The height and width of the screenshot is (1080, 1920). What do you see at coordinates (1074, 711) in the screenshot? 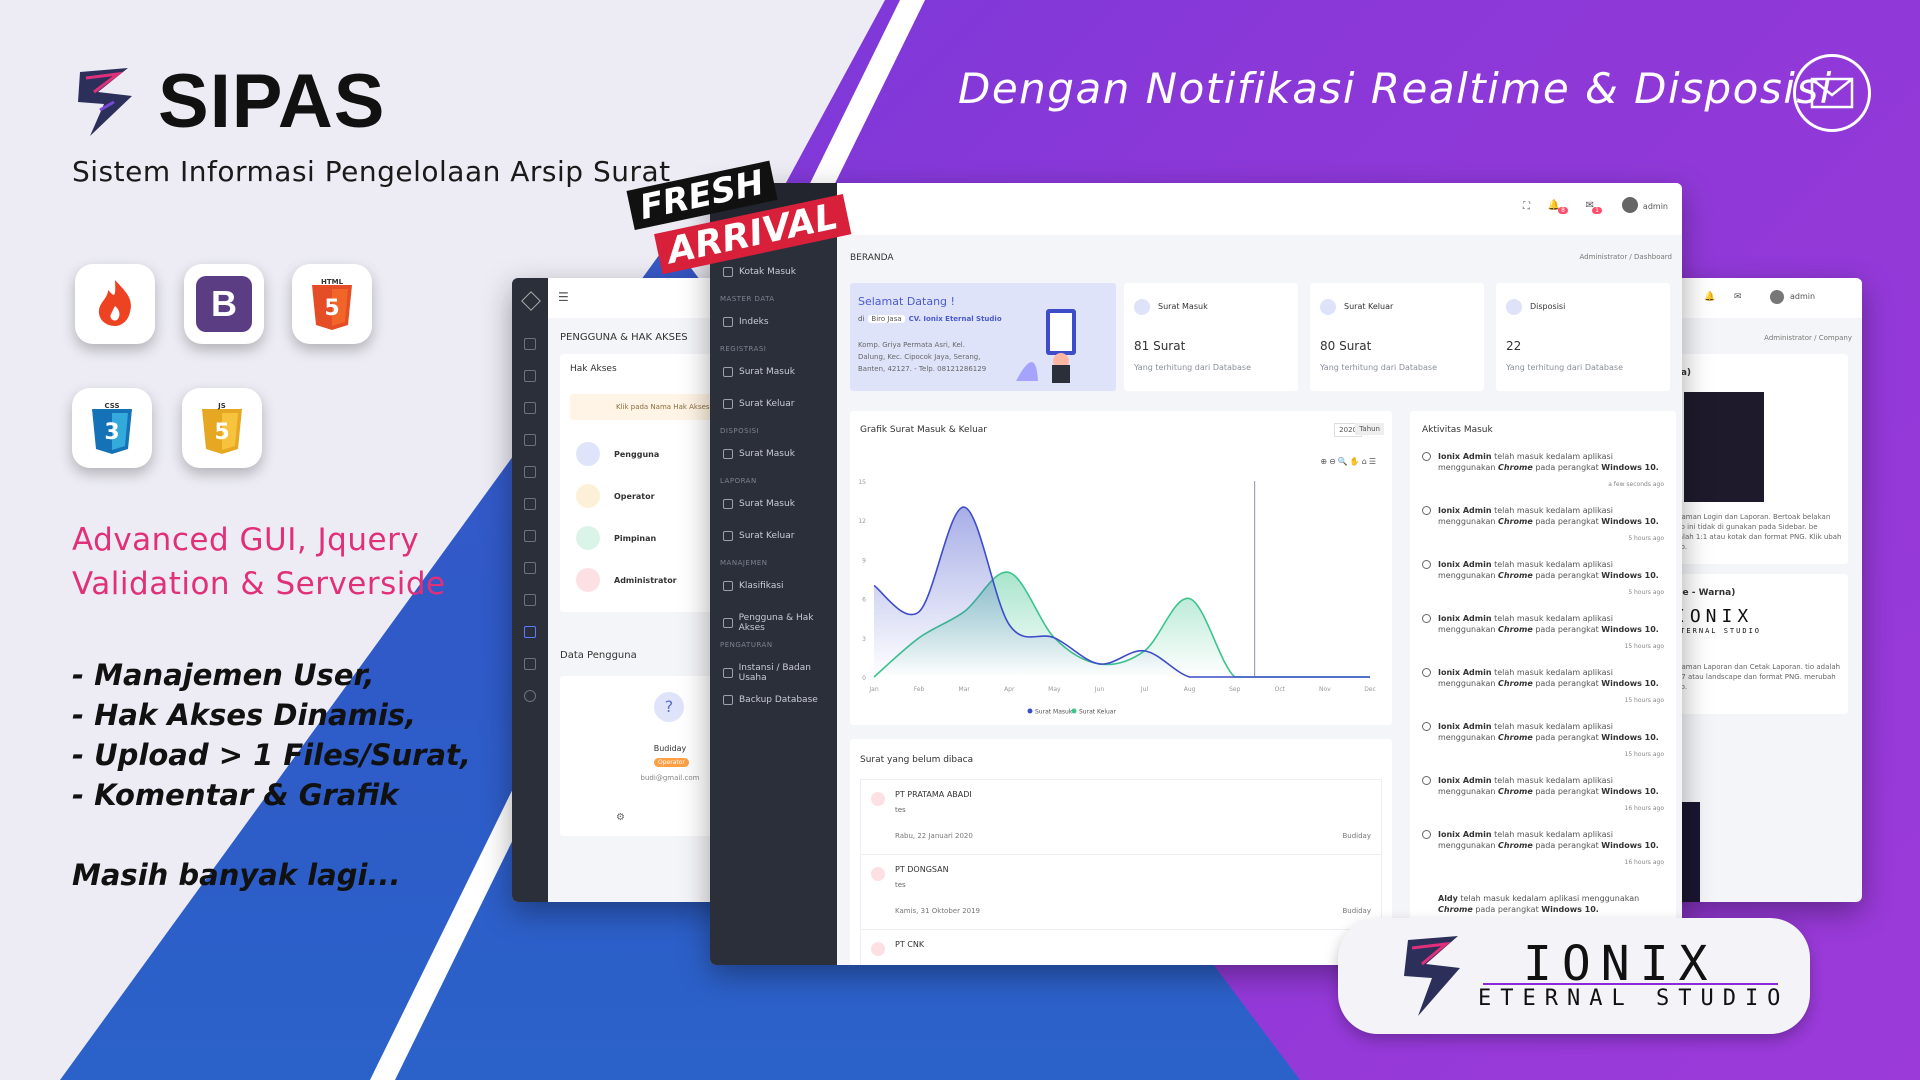
I see `legend-marker` at bounding box center [1074, 711].